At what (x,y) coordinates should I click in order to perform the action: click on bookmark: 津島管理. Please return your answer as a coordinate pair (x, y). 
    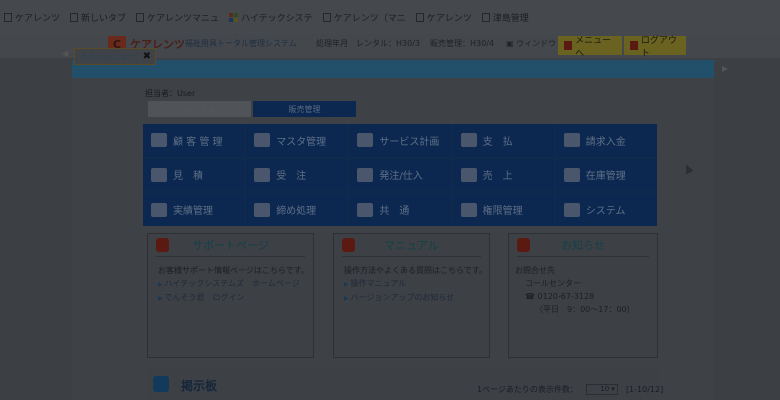
    Looking at the image, I should click on (505, 17).